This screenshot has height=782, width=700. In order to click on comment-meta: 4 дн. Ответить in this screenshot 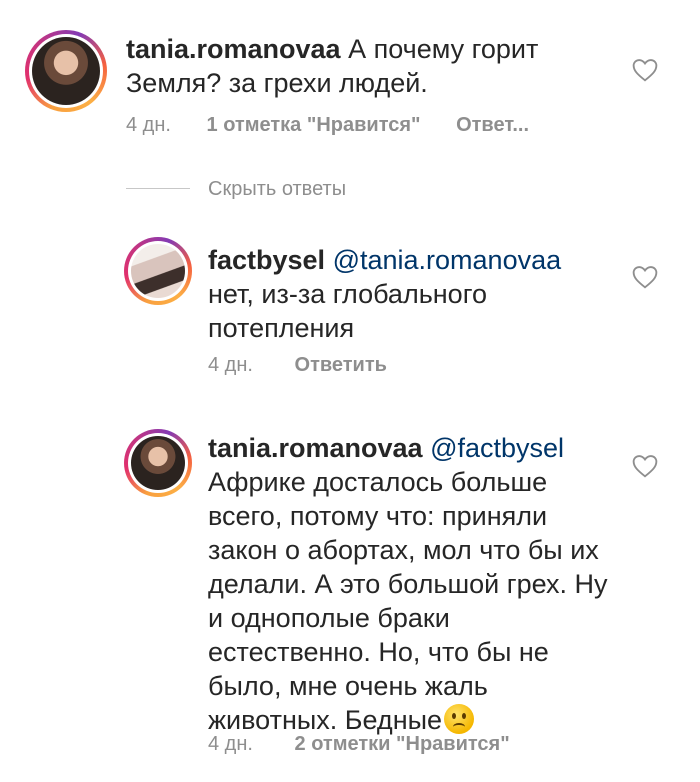, I will do `click(297, 365)`.